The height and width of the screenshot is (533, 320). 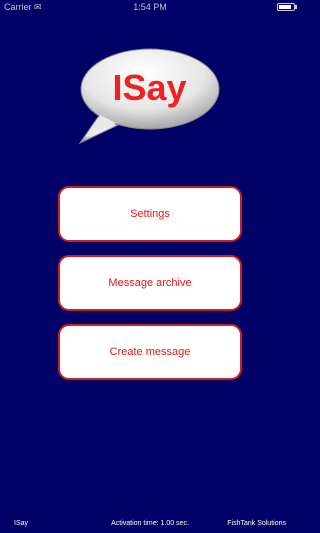 I want to click on status-time: 1:54 PM, so click(x=150, y=7).